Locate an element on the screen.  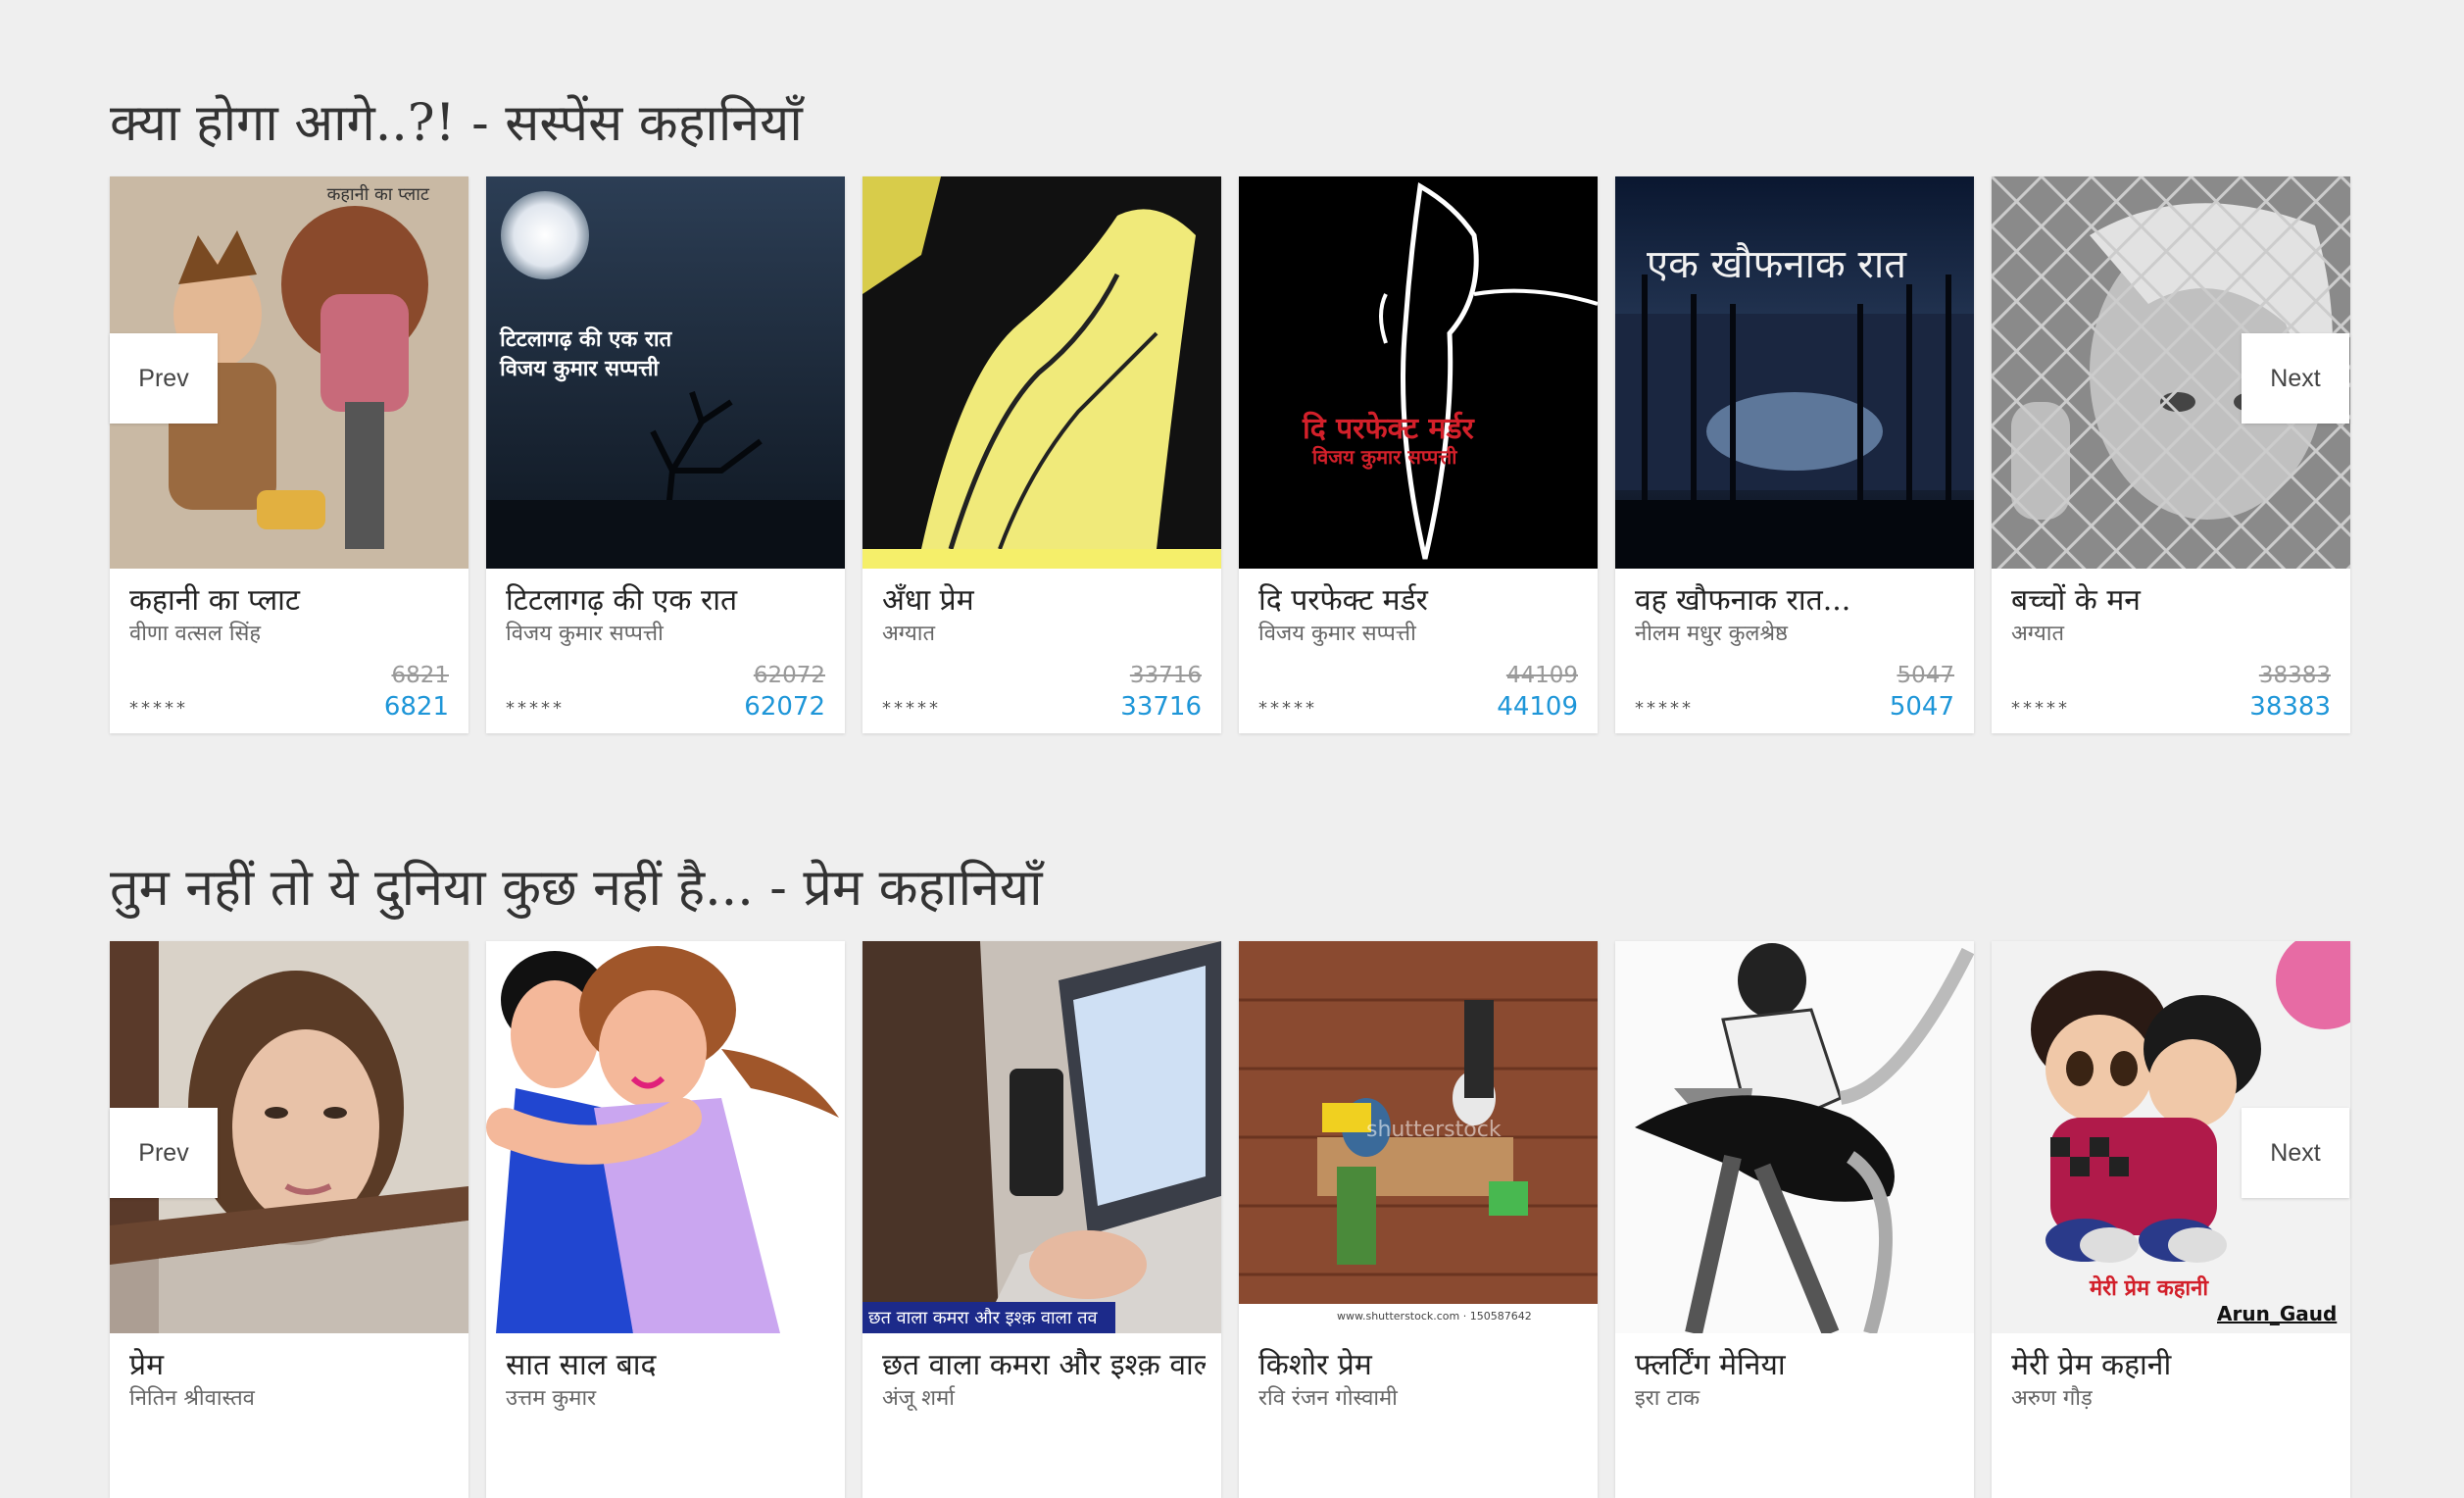
book-title: मेरी प्रेम कहानी is located at coordinates (2173, 1363).